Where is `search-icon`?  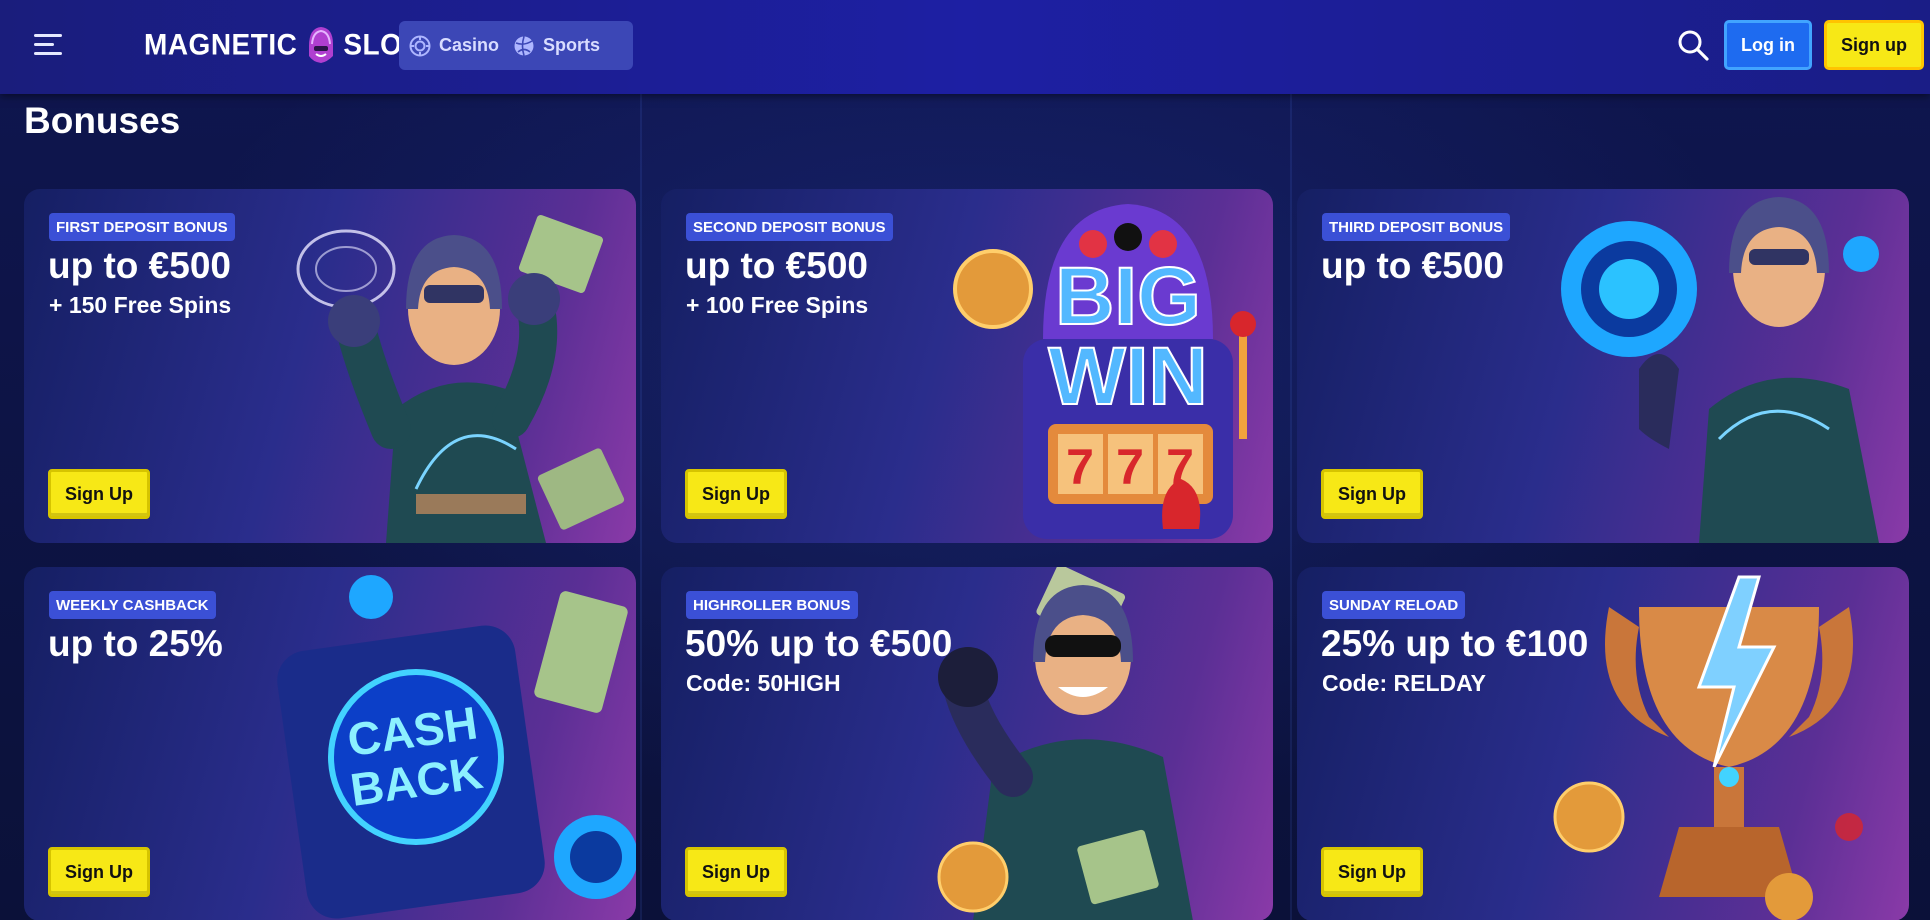
search-icon is located at coordinates (1693, 45).